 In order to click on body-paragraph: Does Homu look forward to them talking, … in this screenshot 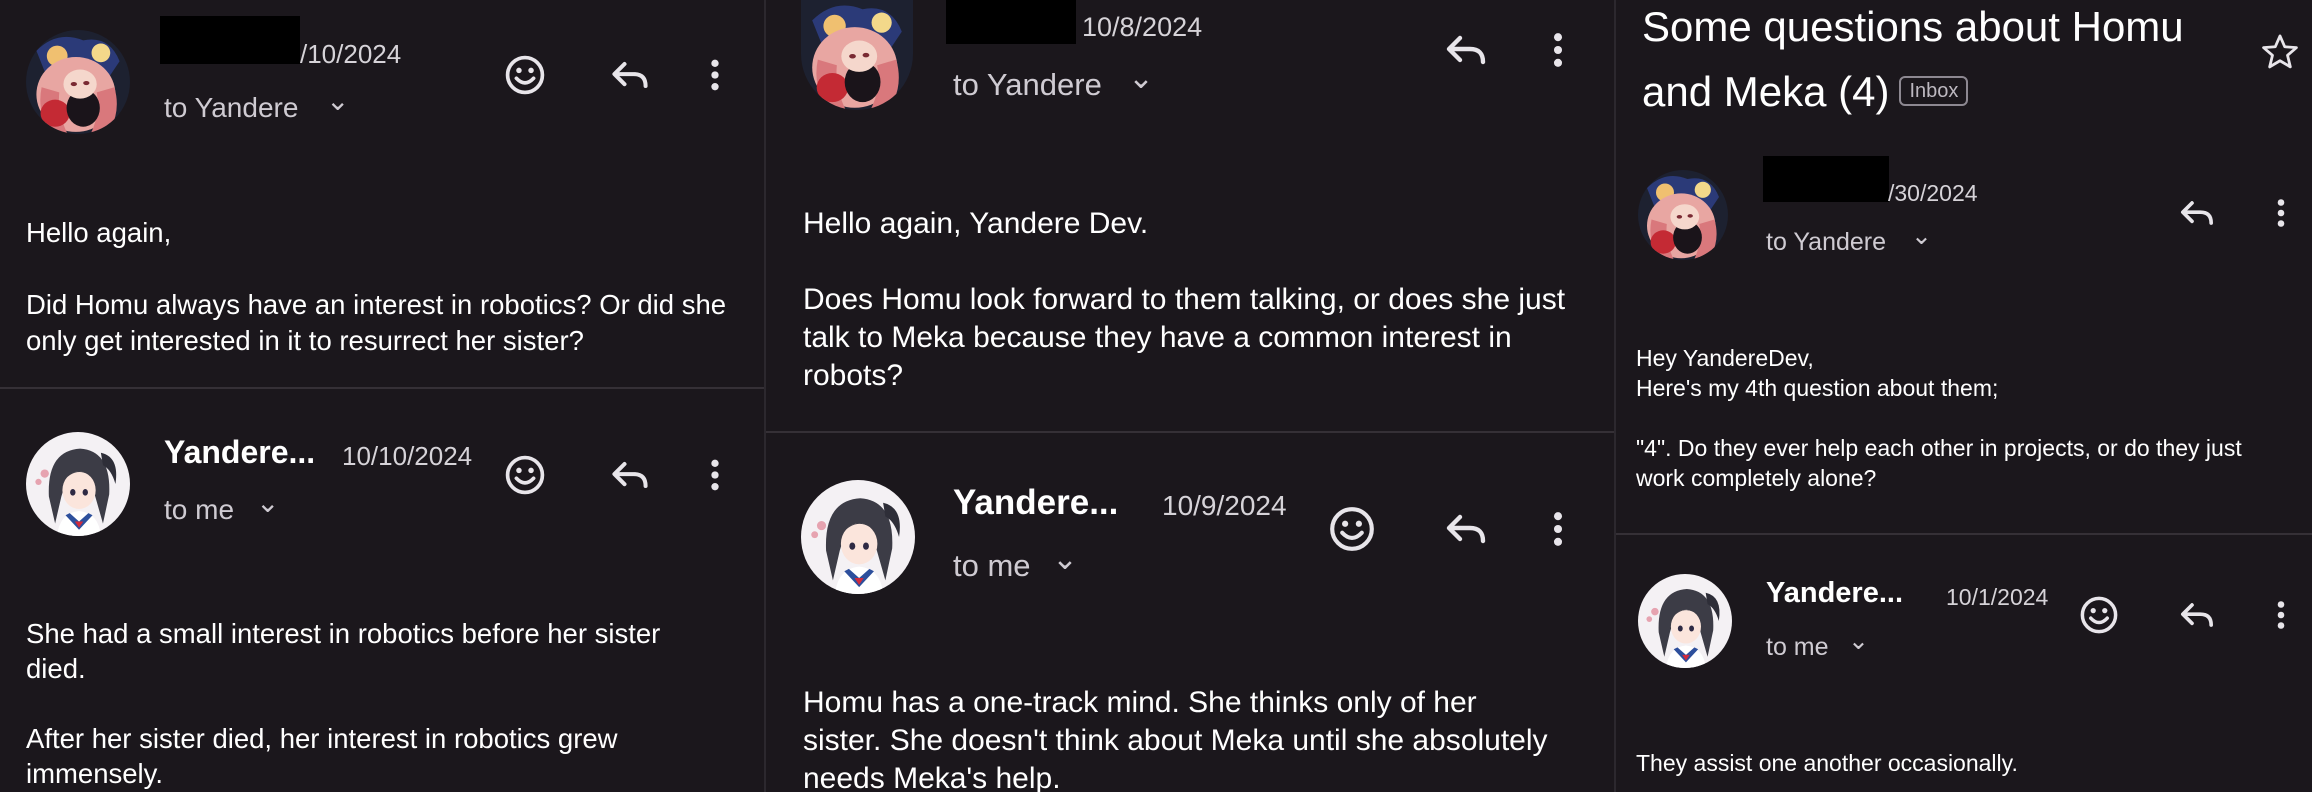, I will do `click(1184, 337)`.